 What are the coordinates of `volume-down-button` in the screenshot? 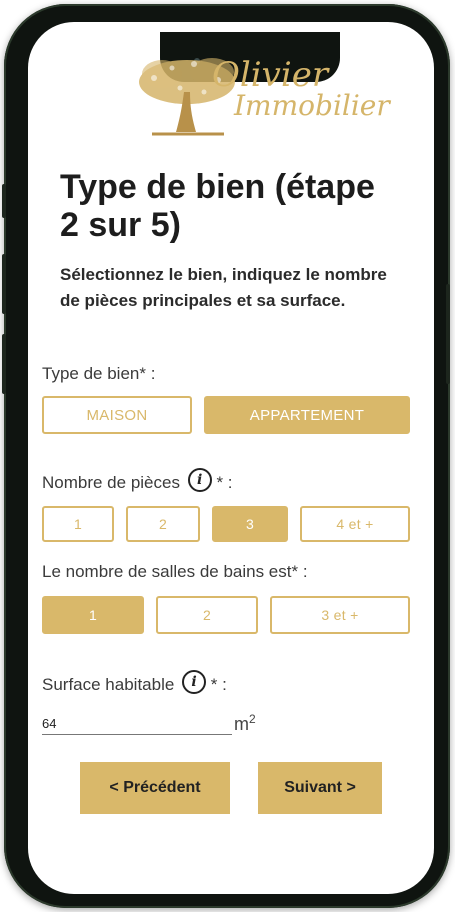 It's located at (4, 364).